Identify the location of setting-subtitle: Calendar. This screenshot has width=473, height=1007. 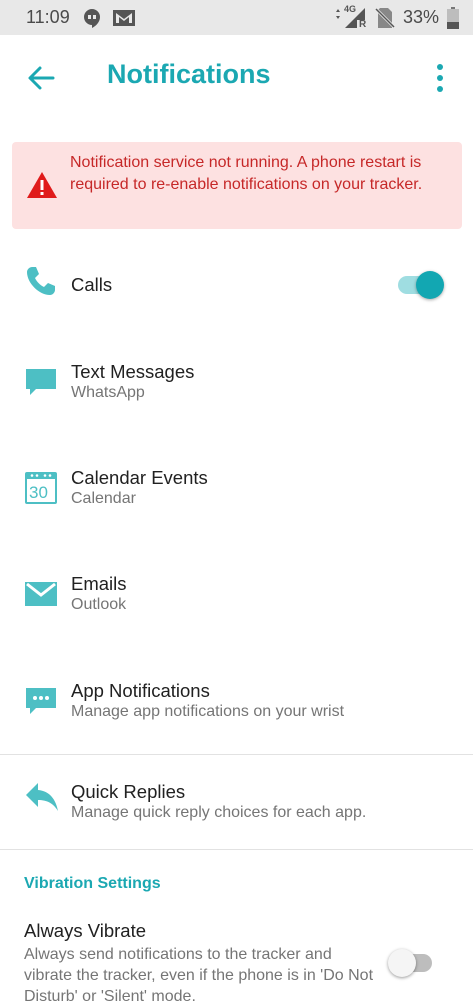
(103, 498).